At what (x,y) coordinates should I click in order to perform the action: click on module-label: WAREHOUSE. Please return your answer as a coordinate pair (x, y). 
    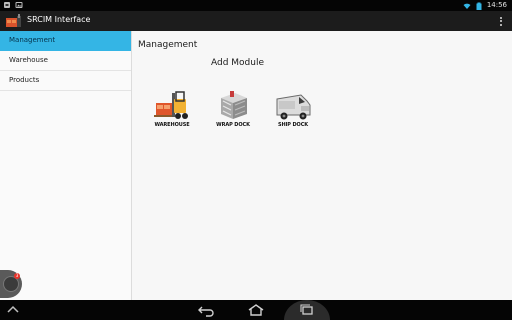
    Looking at the image, I should click on (172, 125).